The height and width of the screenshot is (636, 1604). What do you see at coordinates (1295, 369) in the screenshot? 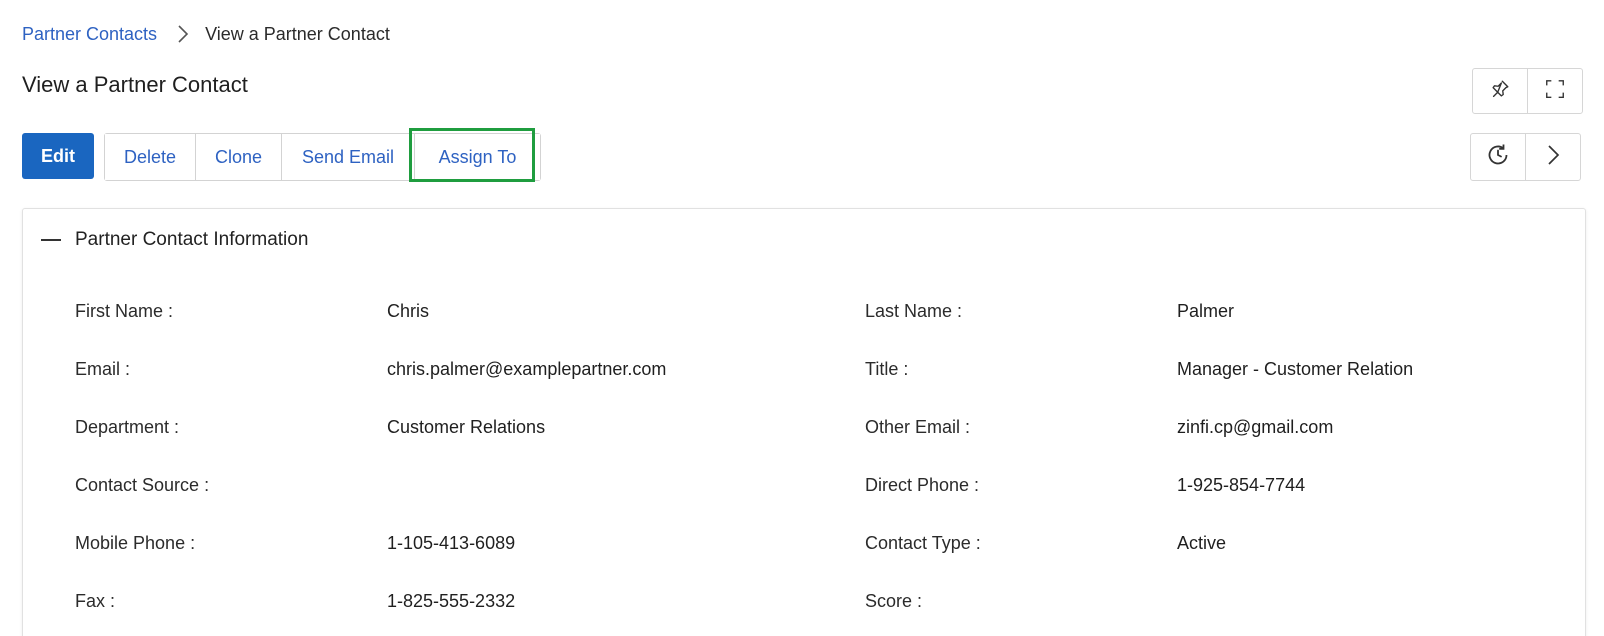
I see `title-value: Manager - Customer Relation` at bounding box center [1295, 369].